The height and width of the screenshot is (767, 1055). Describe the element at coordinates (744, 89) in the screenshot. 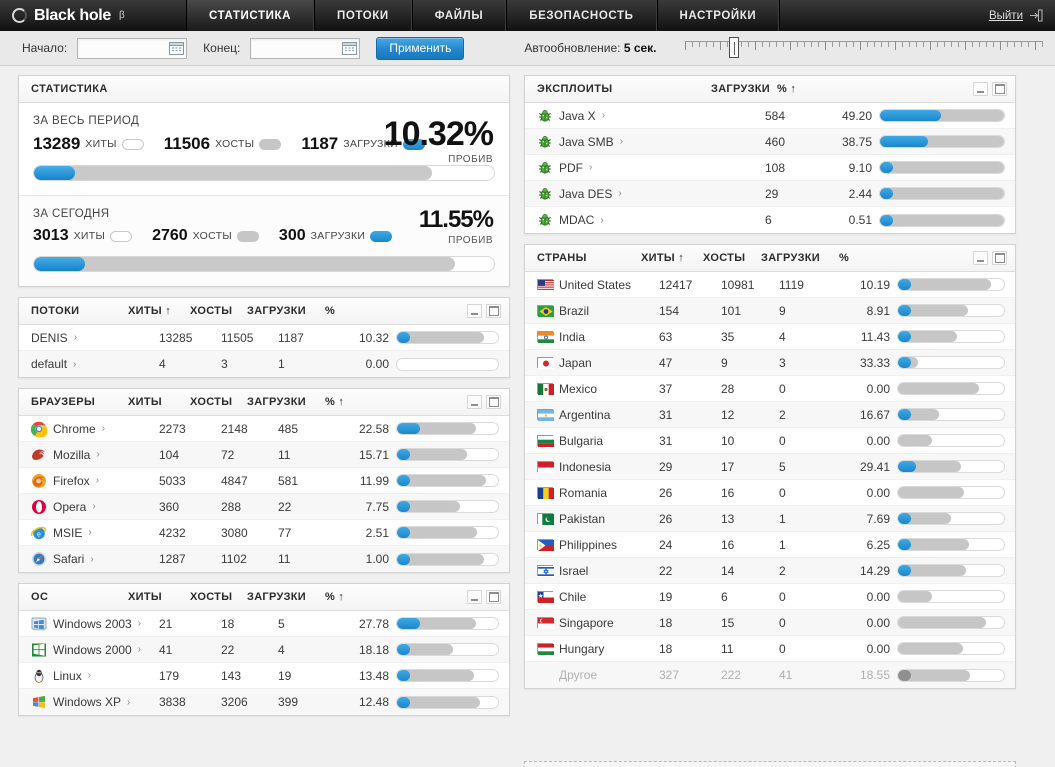

I see `exploits-col-loads: ЗАГРУЗКИ` at that location.